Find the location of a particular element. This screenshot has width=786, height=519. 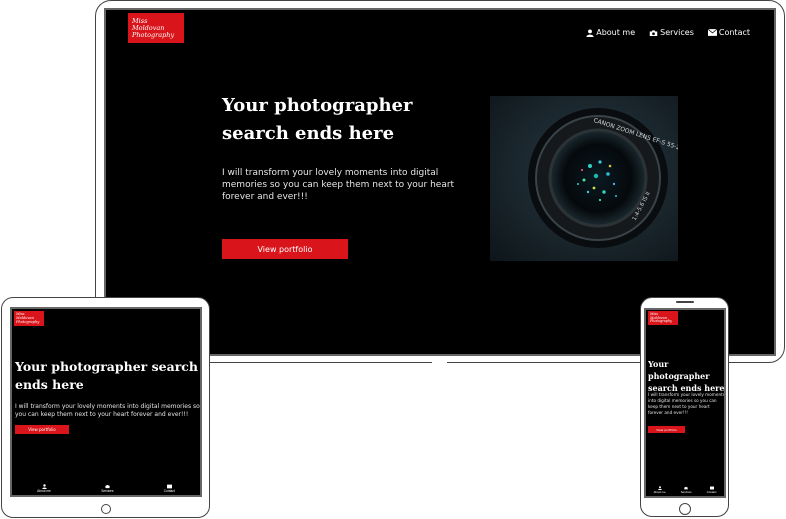

phone-bottom-nav: About me Services Contact is located at coordinates (685, 491).